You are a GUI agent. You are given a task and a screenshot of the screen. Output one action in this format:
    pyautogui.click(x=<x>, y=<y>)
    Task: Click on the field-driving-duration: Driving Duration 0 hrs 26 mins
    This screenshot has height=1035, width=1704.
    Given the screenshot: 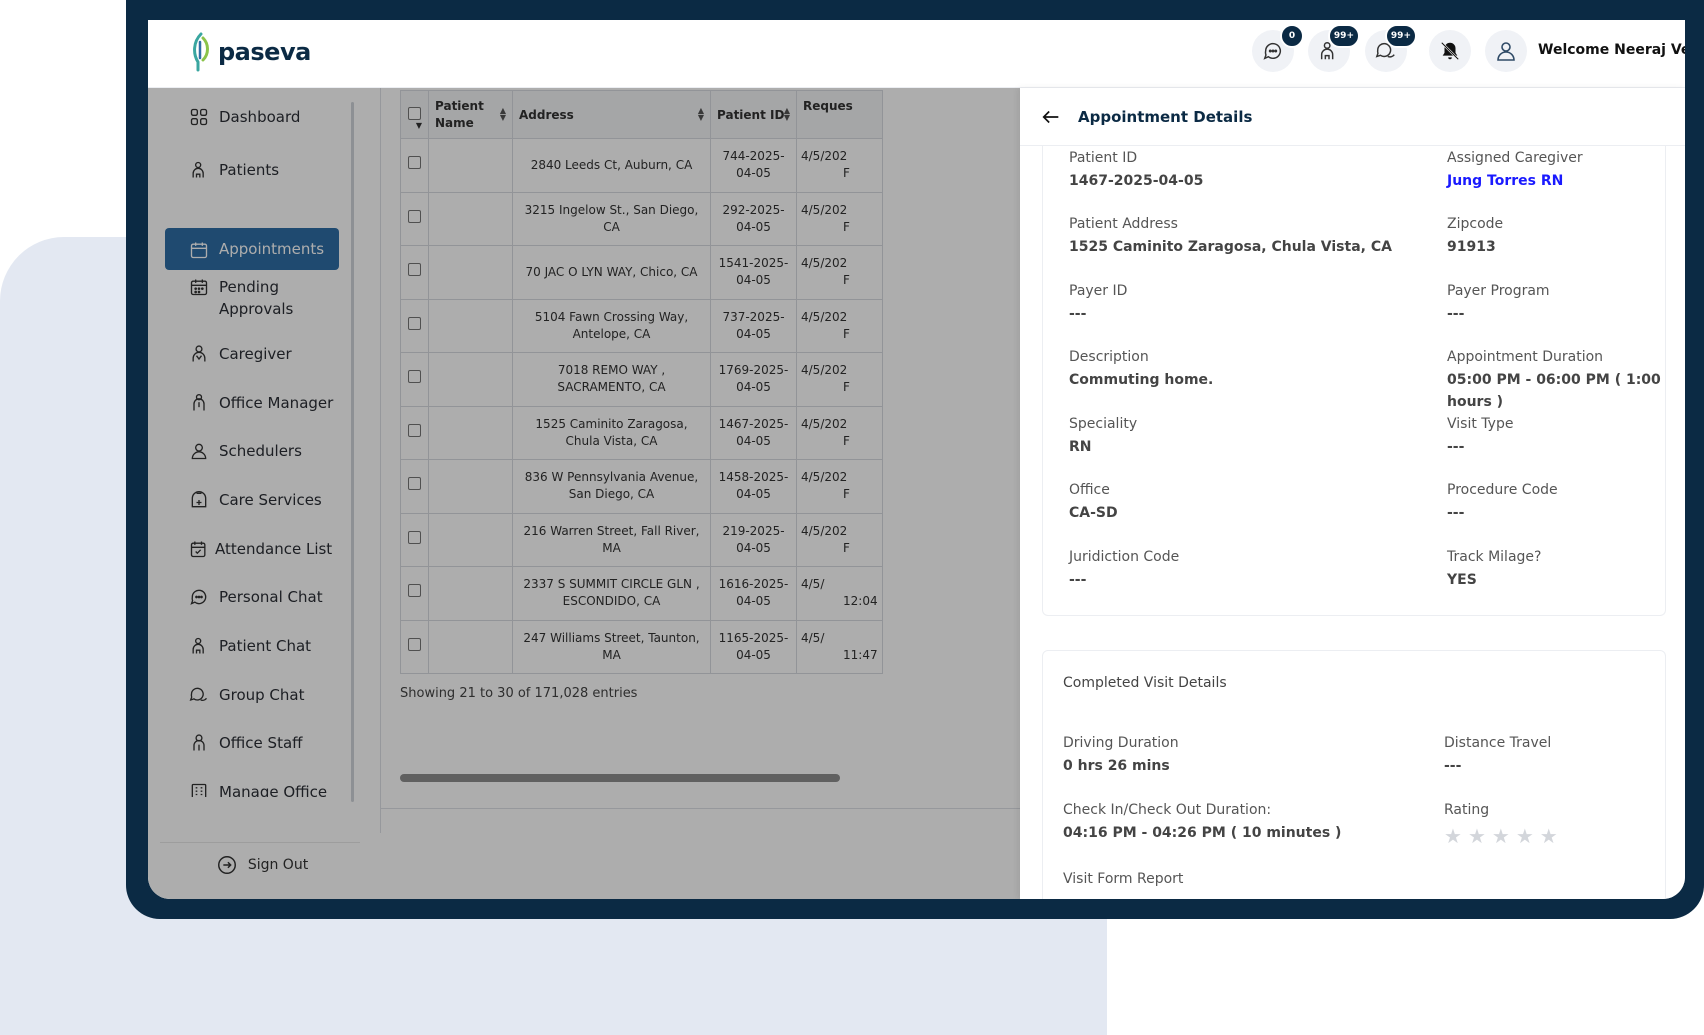 What is the action you would take?
    pyautogui.click(x=1121, y=755)
    